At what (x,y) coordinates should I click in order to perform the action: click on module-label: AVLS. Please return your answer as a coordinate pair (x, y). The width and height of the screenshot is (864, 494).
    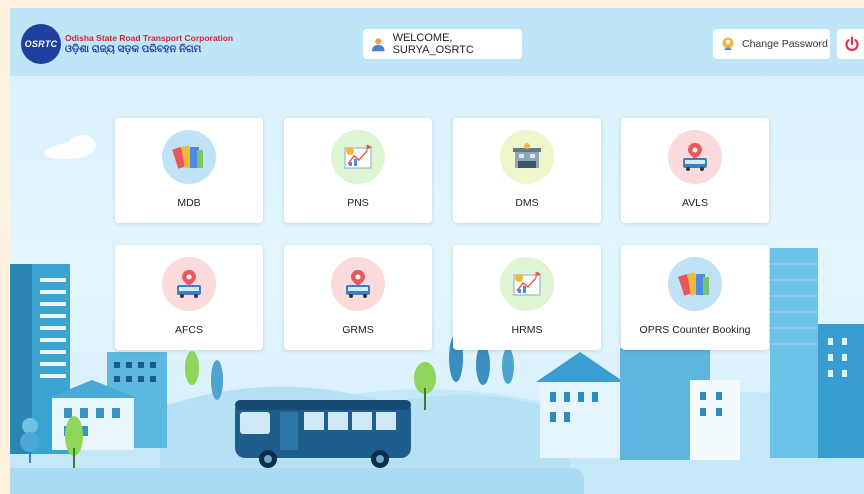
    Looking at the image, I should click on (695, 203).